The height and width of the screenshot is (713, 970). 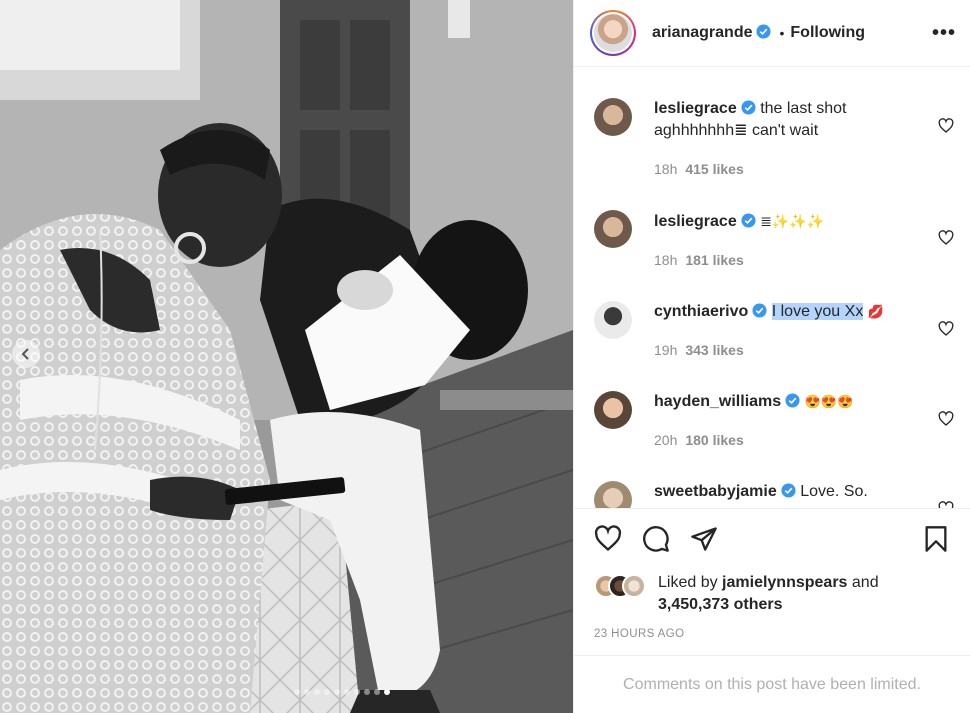 What do you see at coordinates (688, 582) in the screenshot?
I see `liked-by-prefix: Liked by` at bounding box center [688, 582].